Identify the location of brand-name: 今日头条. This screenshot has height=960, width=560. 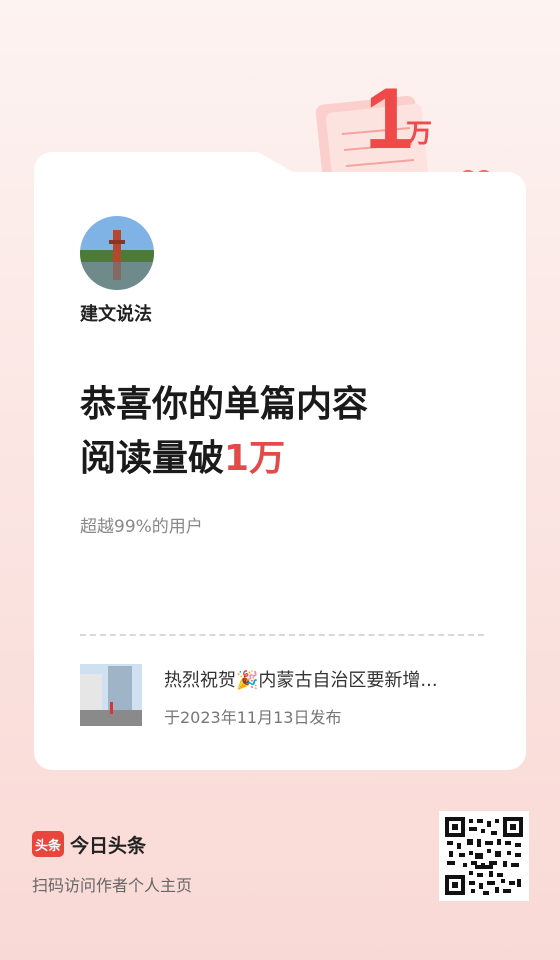
(108, 846).